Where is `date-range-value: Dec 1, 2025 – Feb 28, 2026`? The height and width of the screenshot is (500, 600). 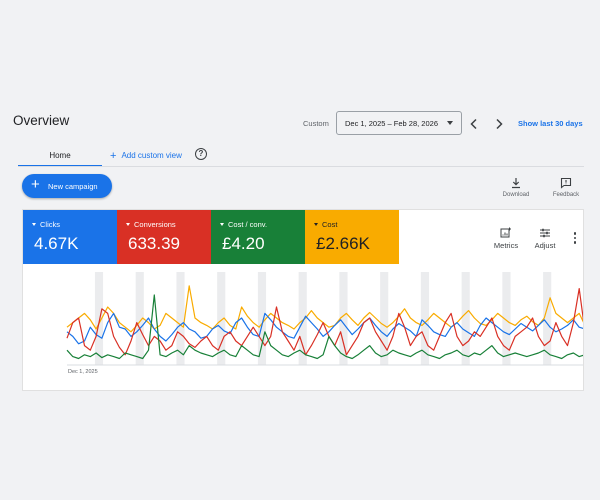
date-range-value: Dec 1, 2025 – Feb 28, 2026 is located at coordinates (391, 123).